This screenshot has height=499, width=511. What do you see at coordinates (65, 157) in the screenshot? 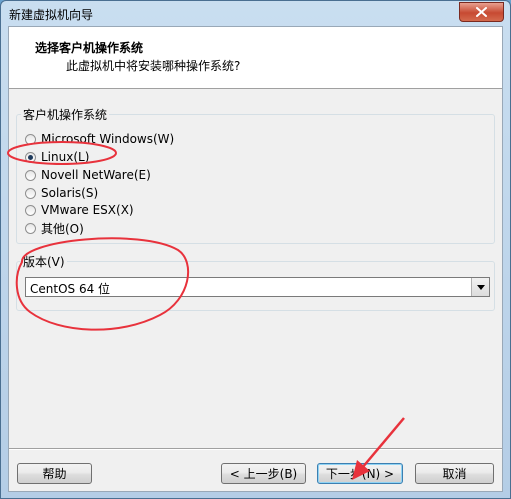
I see `radio-label: Linux(L)` at bounding box center [65, 157].